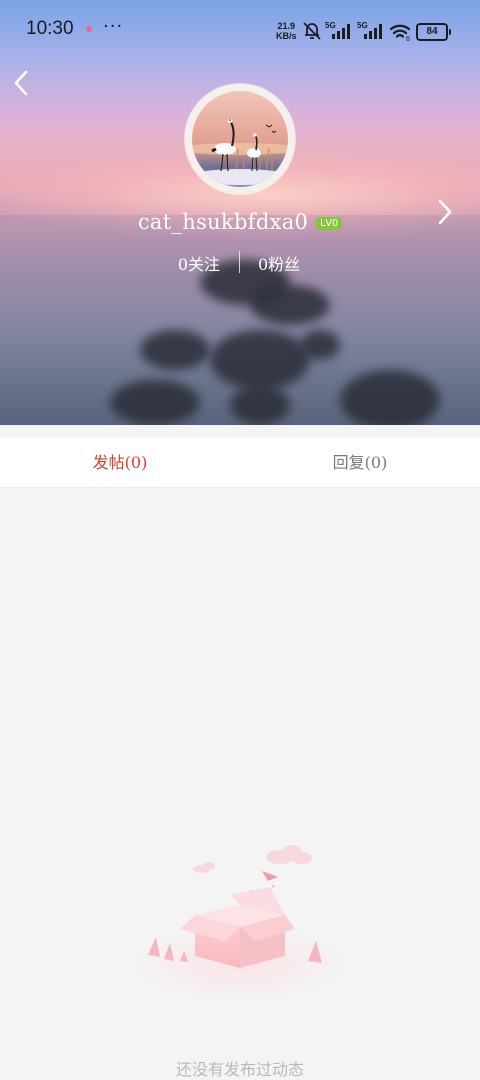 The width and height of the screenshot is (480, 1080). I want to click on username-wrap: cat_hsukbfdxa0 LV0, so click(240, 222).